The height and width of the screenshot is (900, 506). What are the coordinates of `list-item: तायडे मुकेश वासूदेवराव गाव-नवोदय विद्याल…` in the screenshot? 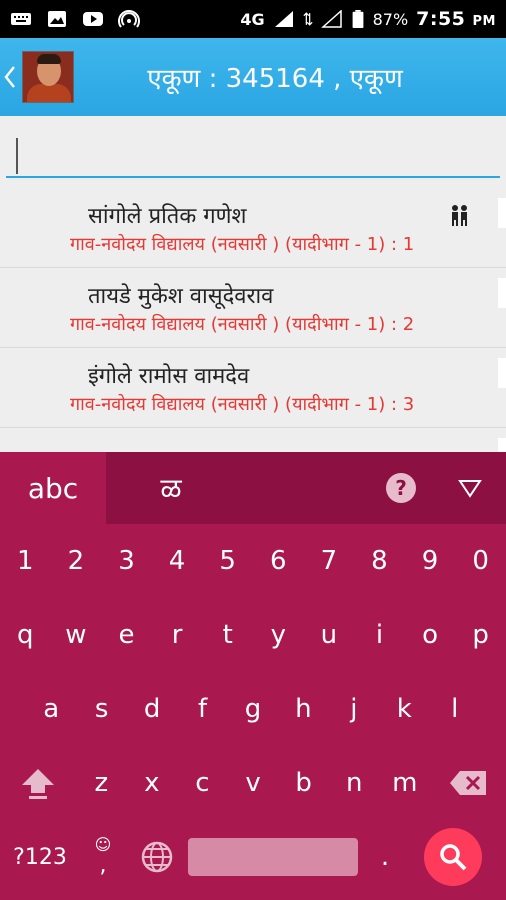 It's located at (253, 308).